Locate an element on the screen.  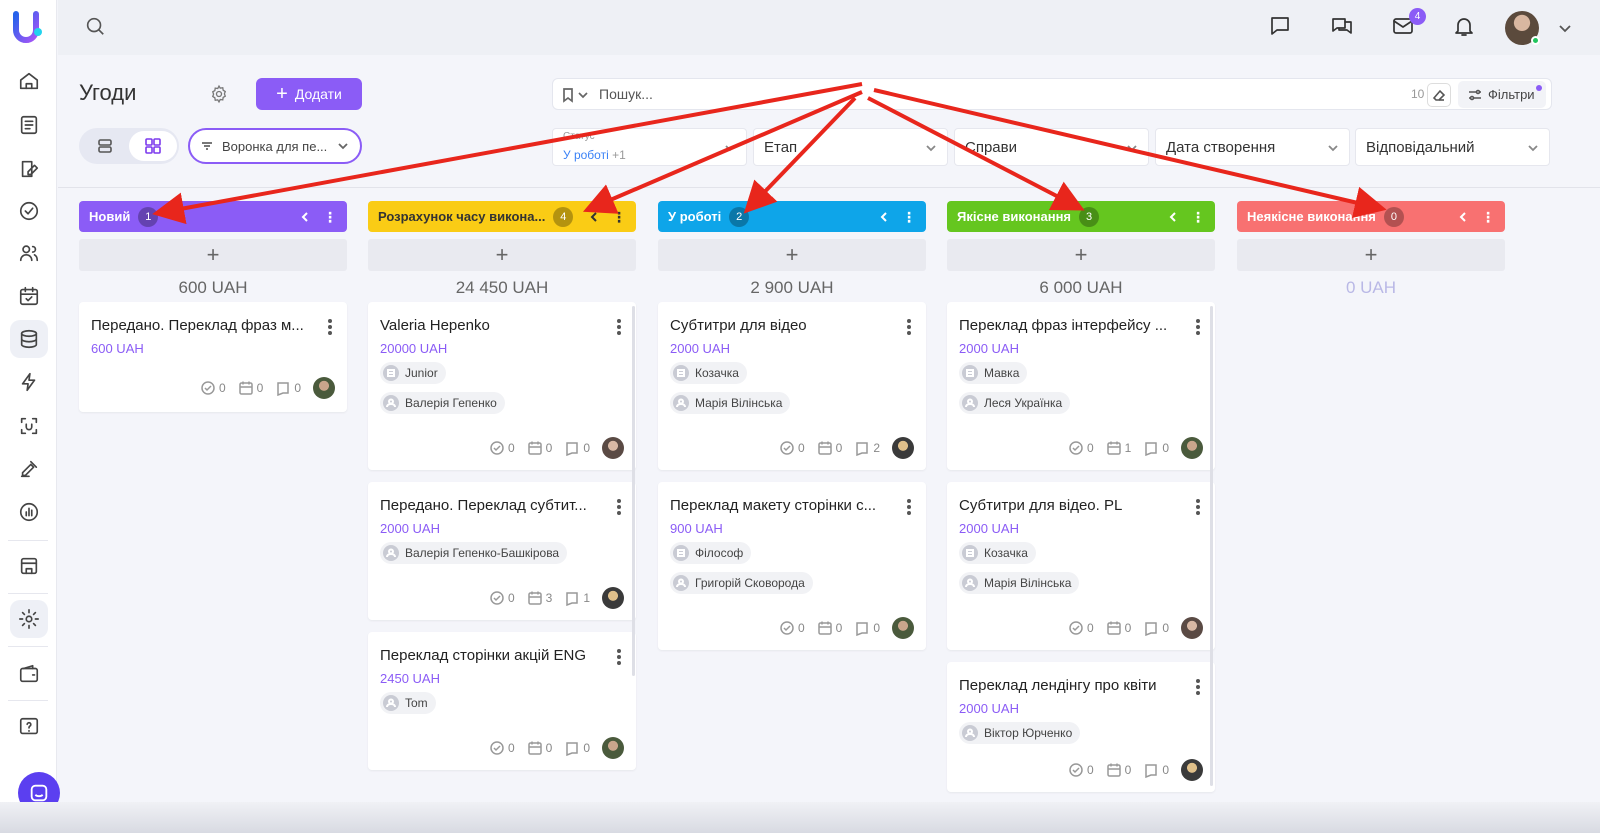
board-view-button is located at coordinates (153, 146).